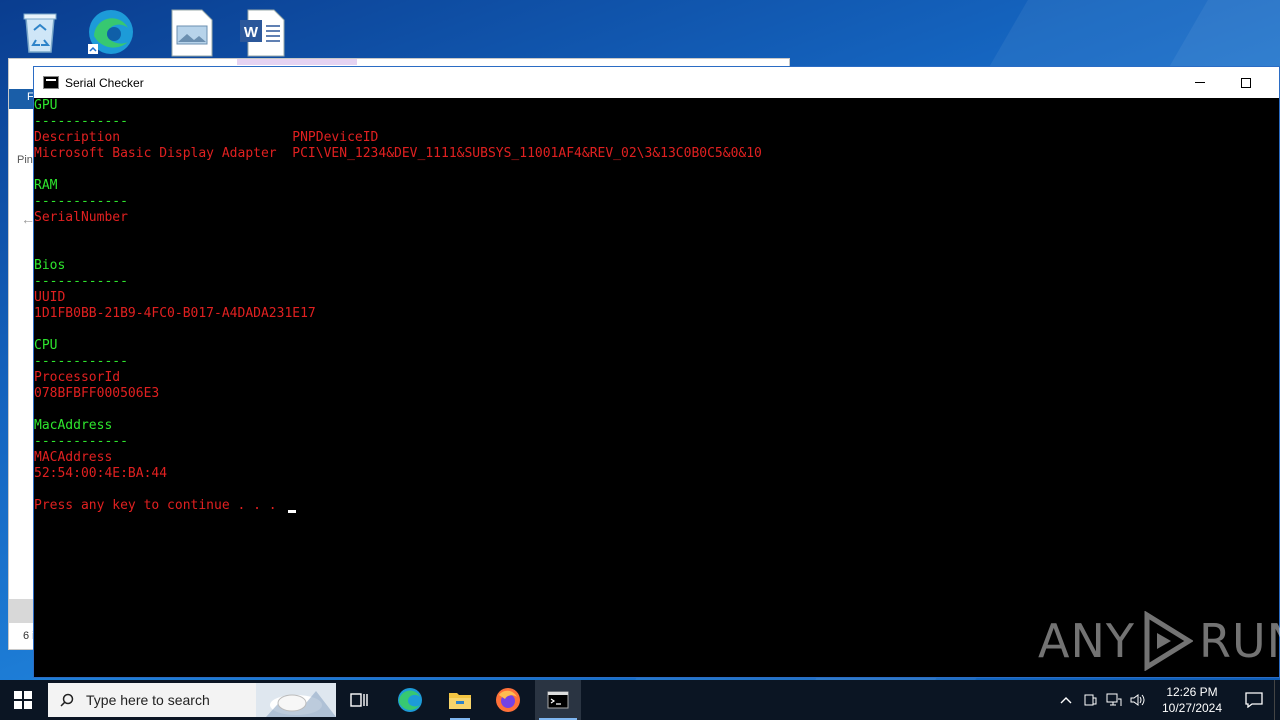 Image resolution: width=1280 pixels, height=720 pixels. What do you see at coordinates (656, 346) in the screenshot?
I see `console-line: CPU` at bounding box center [656, 346].